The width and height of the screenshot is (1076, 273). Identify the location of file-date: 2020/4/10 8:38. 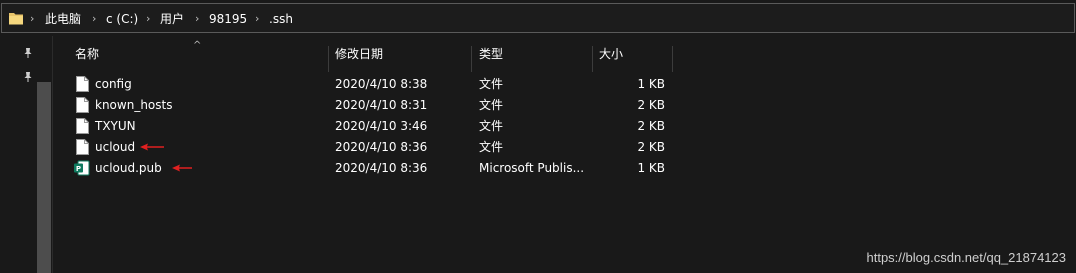
(381, 84).